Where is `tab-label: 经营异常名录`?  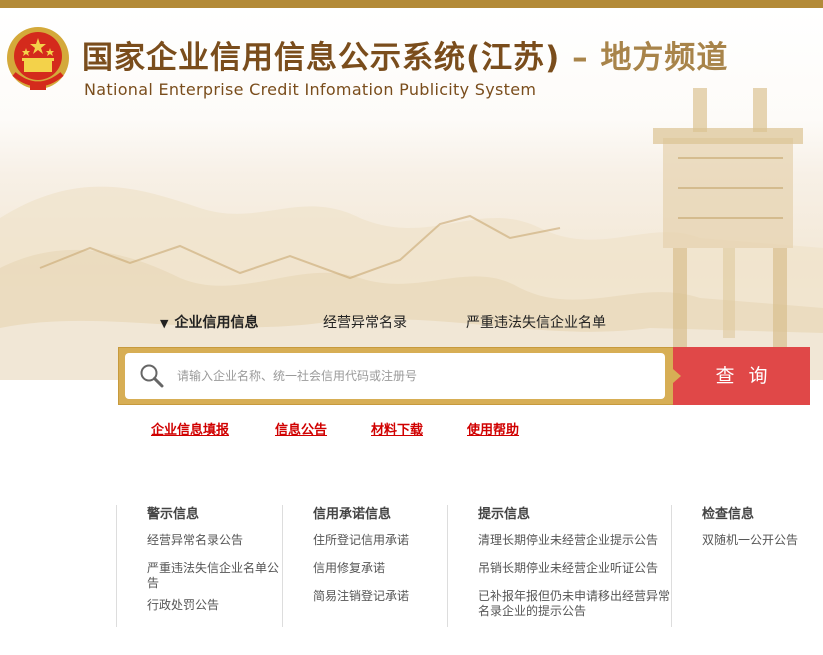 tab-label: 经营异常名录 is located at coordinates (365, 323).